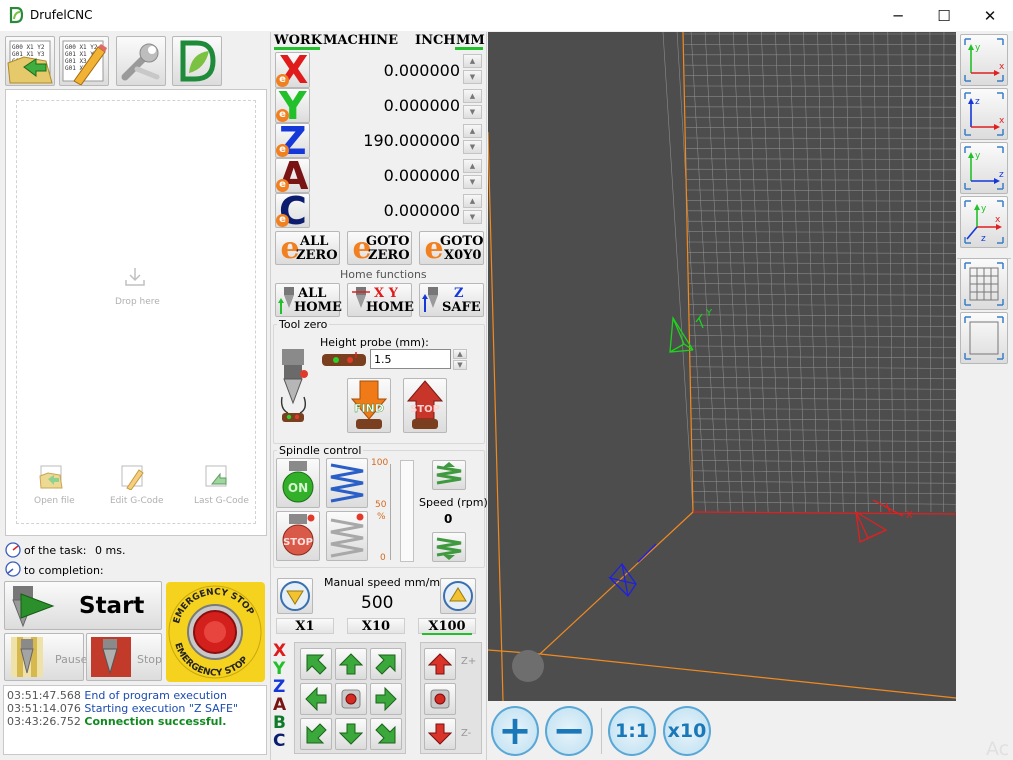 The image size is (1013, 760). Describe the element at coordinates (472, 217) in the screenshot. I see `axis-c-down: ▼` at that location.